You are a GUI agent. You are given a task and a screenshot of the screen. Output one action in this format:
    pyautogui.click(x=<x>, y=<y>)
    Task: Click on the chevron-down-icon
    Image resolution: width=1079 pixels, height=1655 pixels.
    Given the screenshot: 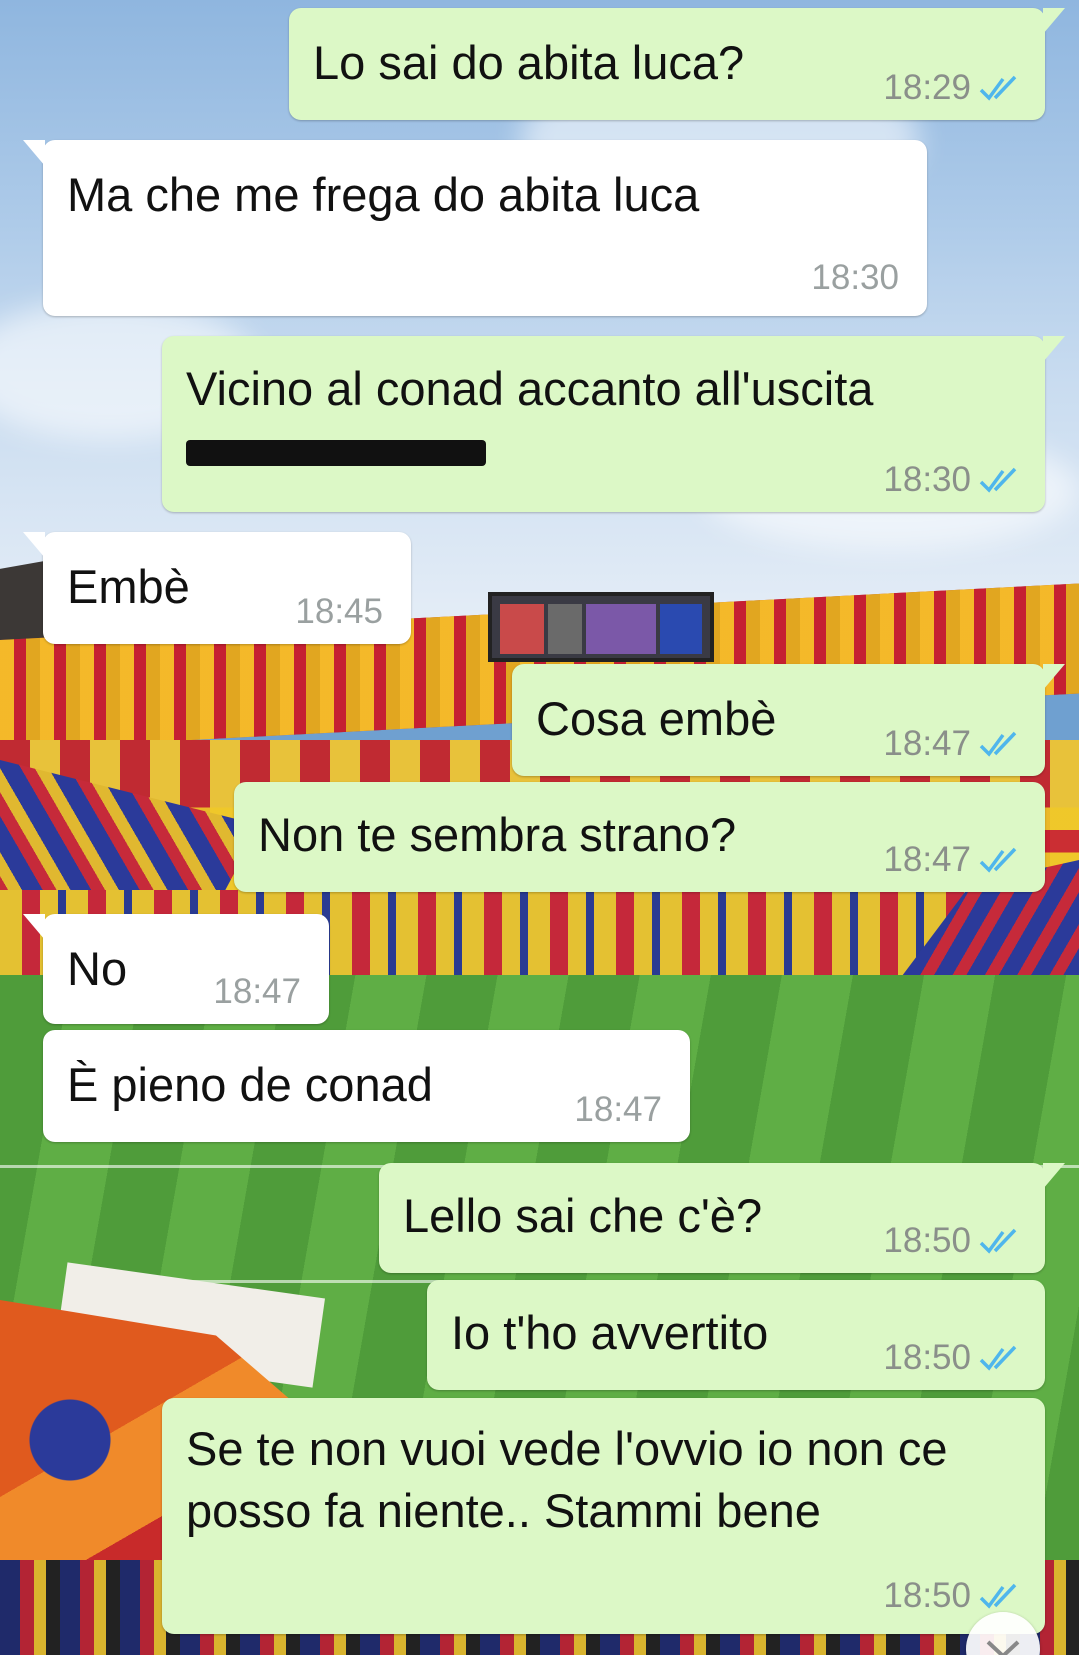 What is the action you would take?
    pyautogui.click(x=1003, y=1647)
    